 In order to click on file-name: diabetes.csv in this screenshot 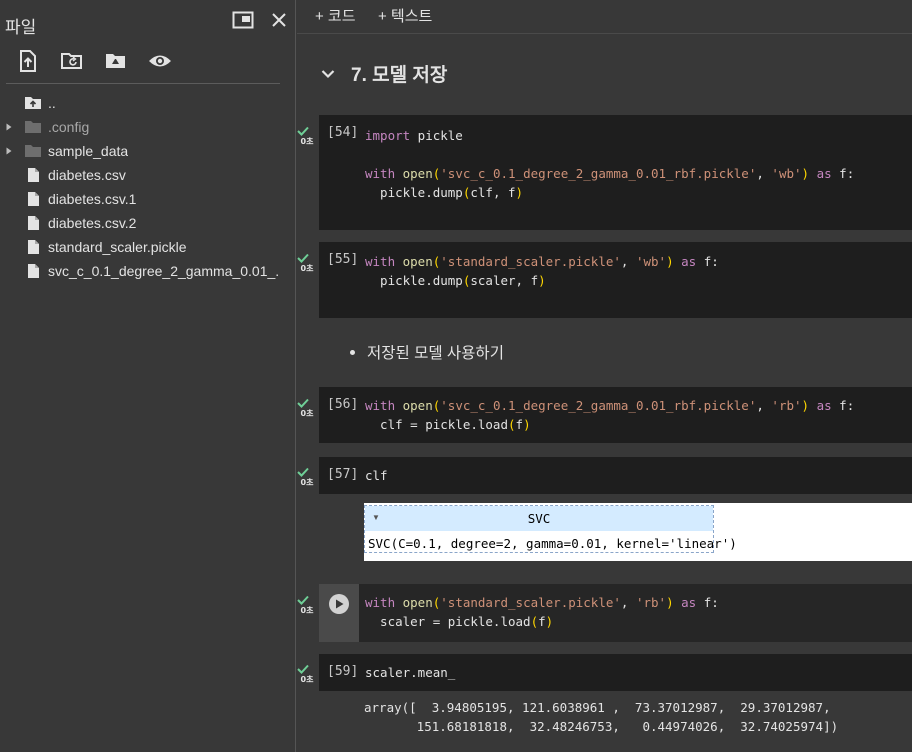, I will do `click(87, 175)`.